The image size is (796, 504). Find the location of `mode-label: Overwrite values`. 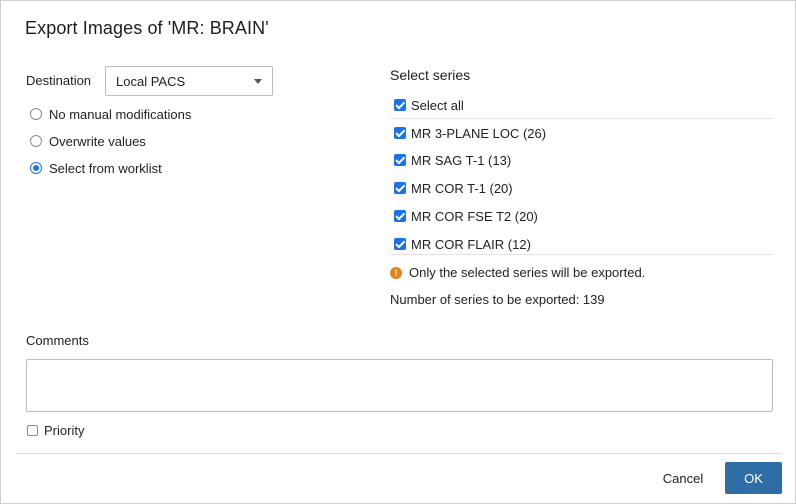

mode-label: Overwrite values is located at coordinates (97, 141).